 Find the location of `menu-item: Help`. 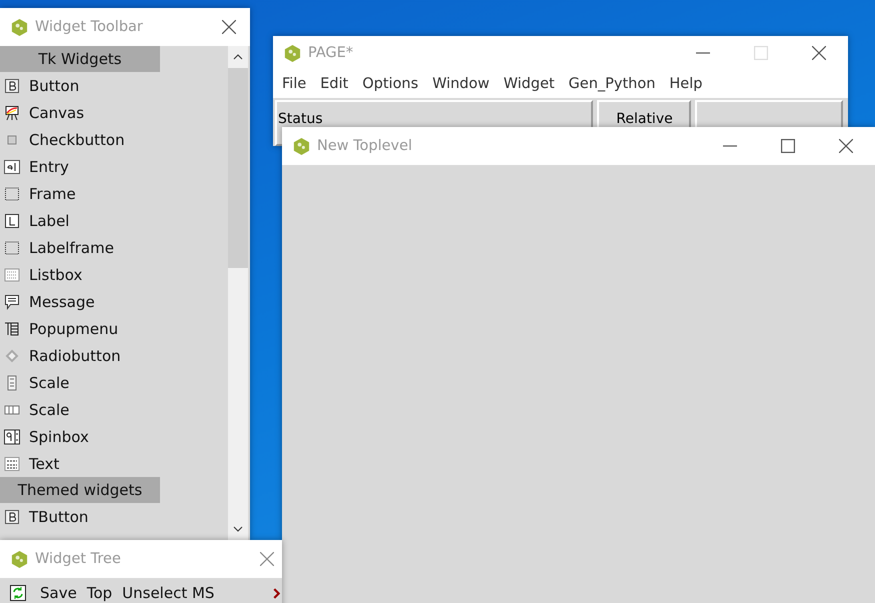

menu-item: Help is located at coordinates (686, 84).